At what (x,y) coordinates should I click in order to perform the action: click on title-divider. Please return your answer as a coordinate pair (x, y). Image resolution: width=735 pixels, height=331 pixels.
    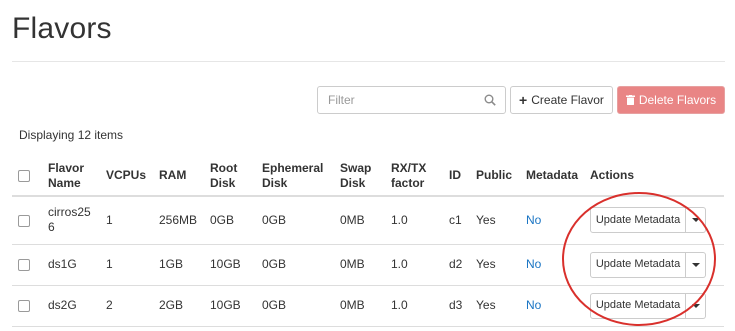
    Looking at the image, I should click on (368, 61).